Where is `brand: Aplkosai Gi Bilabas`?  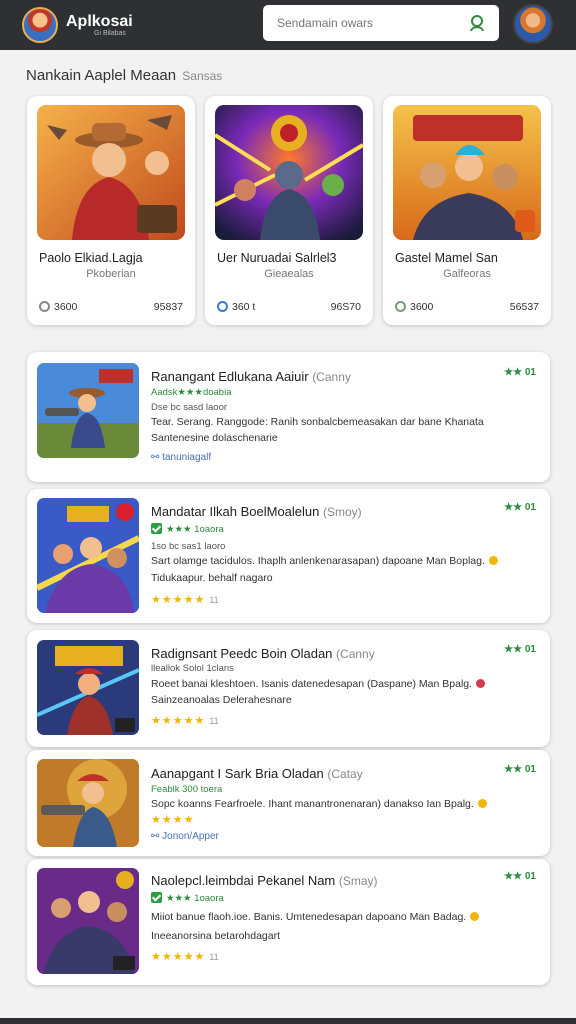 brand: Aplkosai Gi Bilabas is located at coordinates (77, 25).